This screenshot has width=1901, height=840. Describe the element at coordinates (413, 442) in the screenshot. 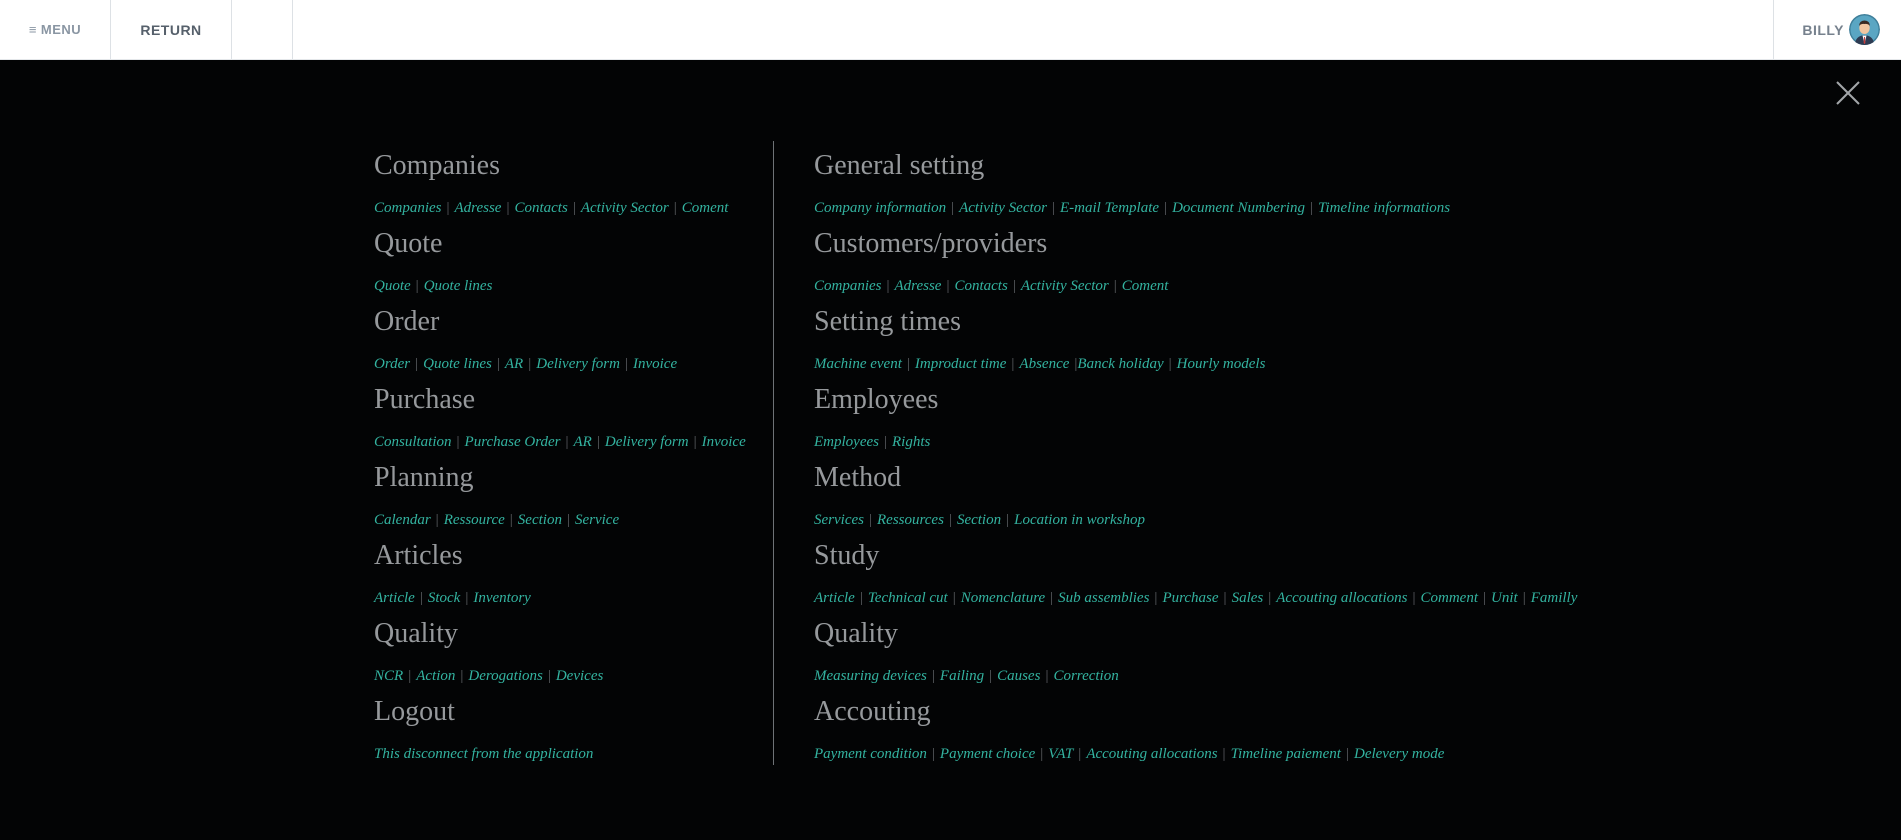

I see `menu-link-consultation: Consultation` at that location.